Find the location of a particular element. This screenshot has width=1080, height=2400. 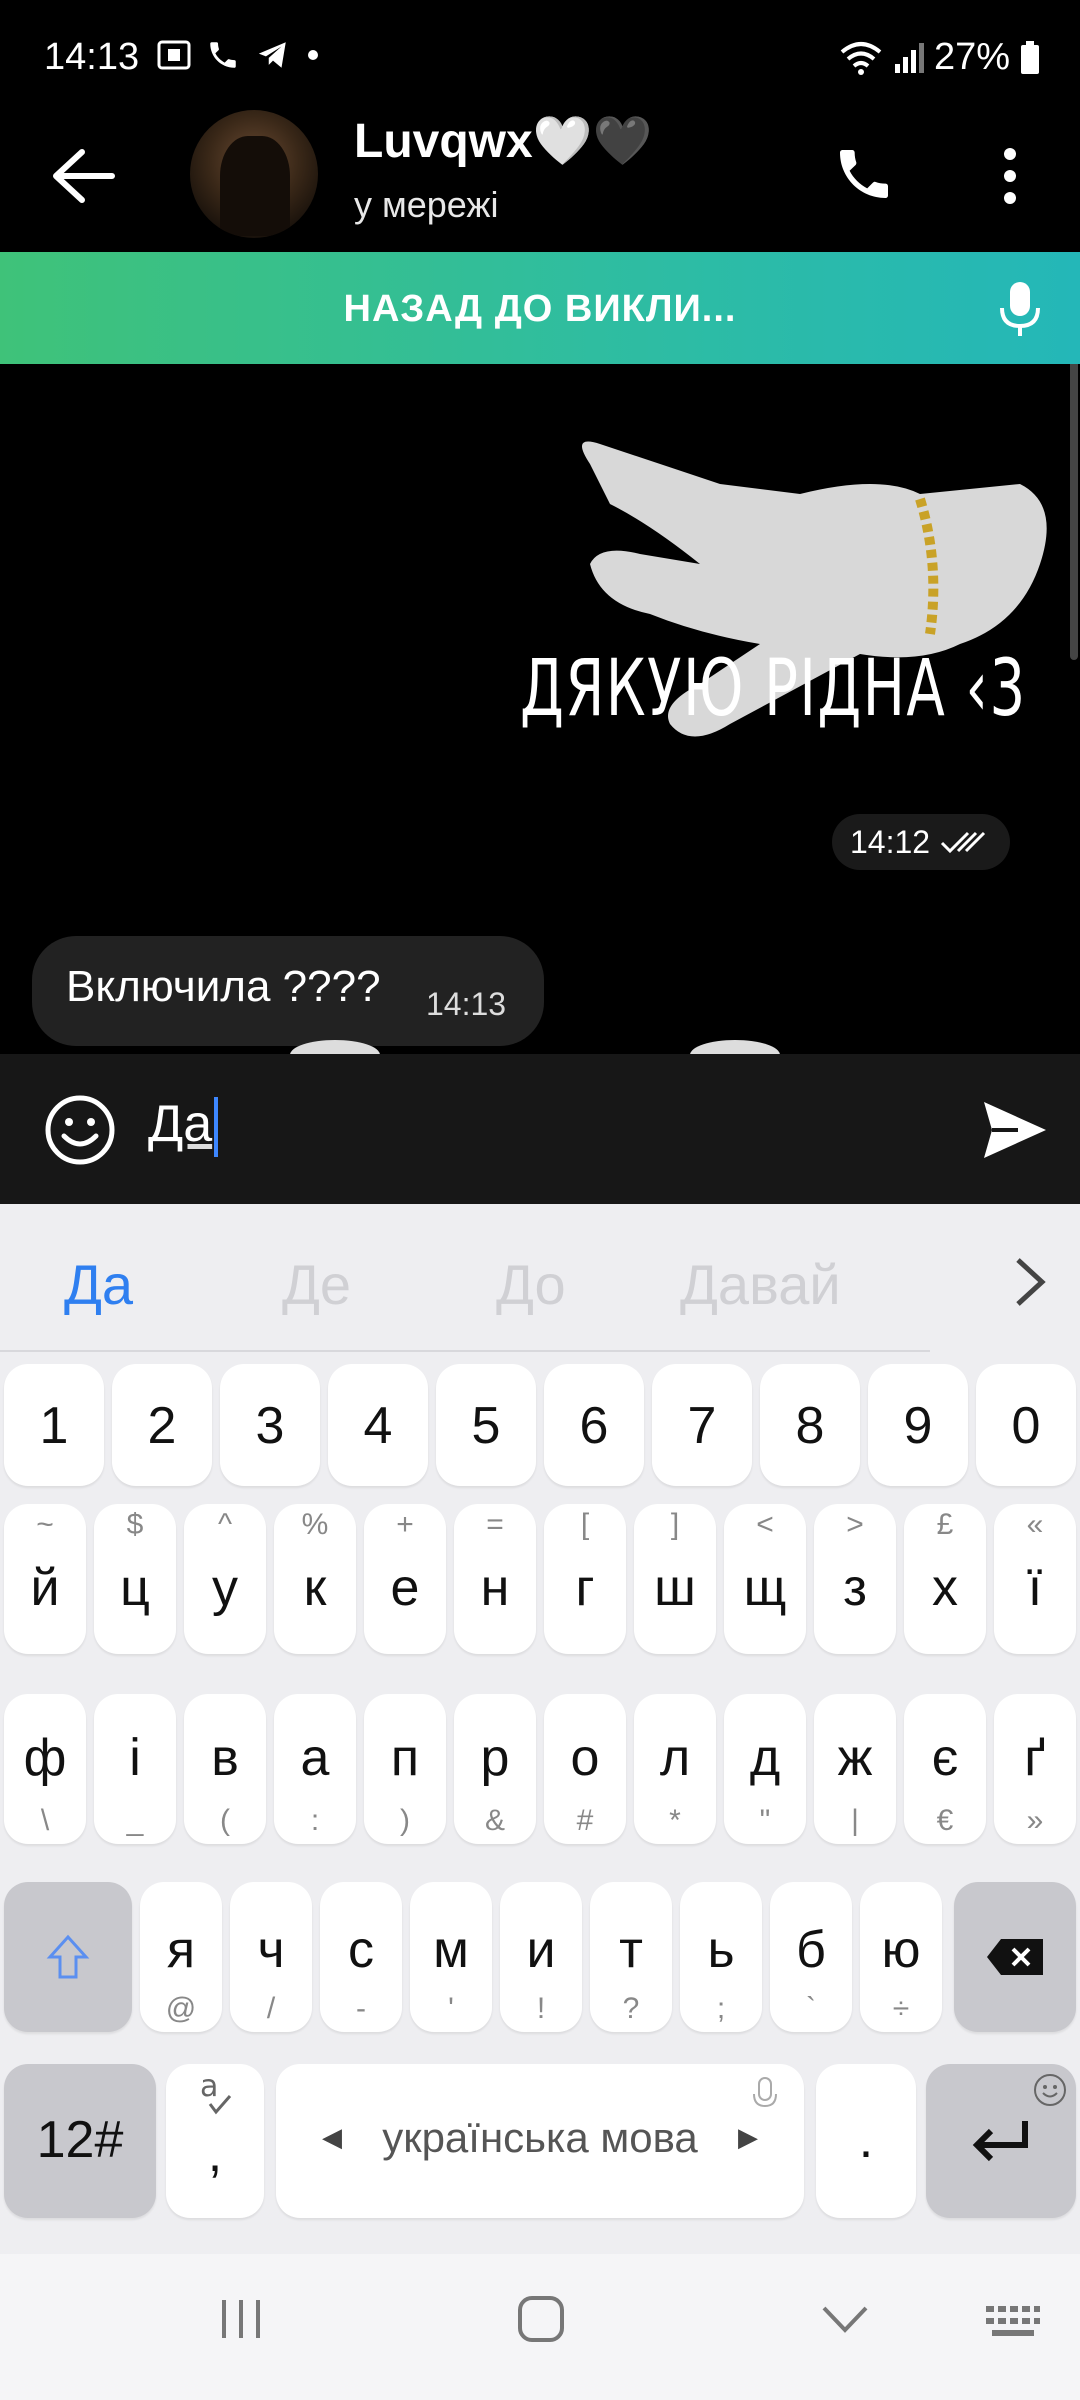

suggestion-1: Да is located at coordinates (98, 1284).